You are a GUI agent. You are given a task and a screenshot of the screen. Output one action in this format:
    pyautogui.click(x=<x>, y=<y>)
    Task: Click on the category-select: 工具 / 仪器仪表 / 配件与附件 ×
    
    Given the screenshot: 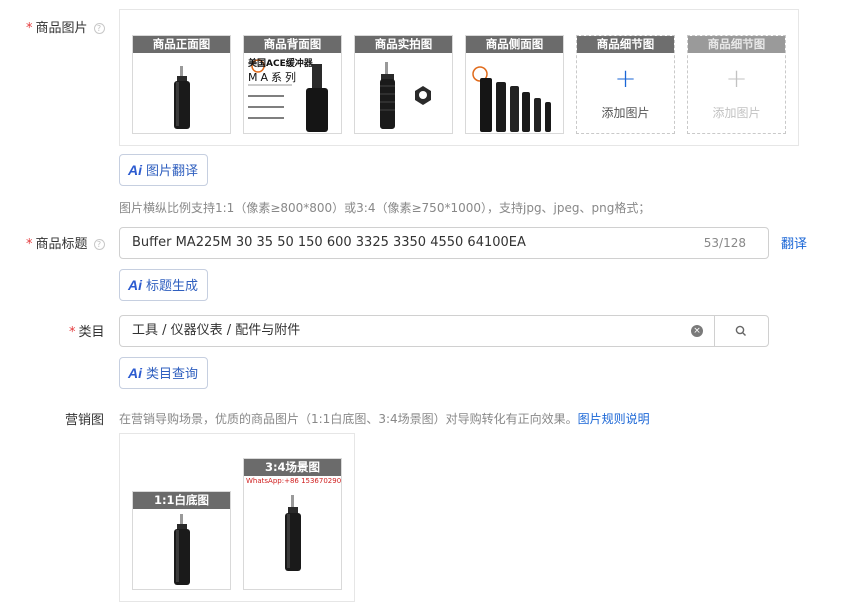 What is the action you would take?
    pyautogui.click(x=444, y=331)
    